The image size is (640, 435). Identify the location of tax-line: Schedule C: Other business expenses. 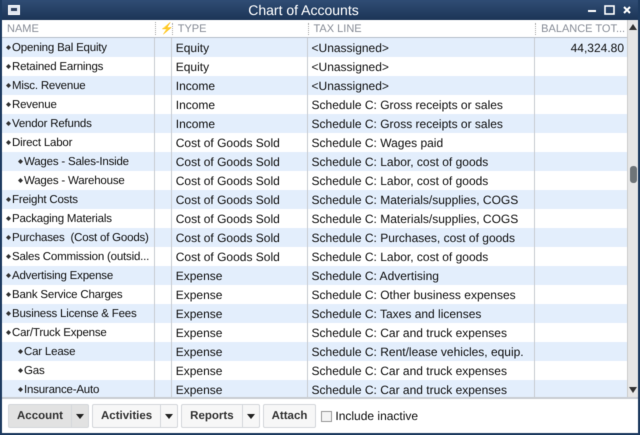
(414, 295).